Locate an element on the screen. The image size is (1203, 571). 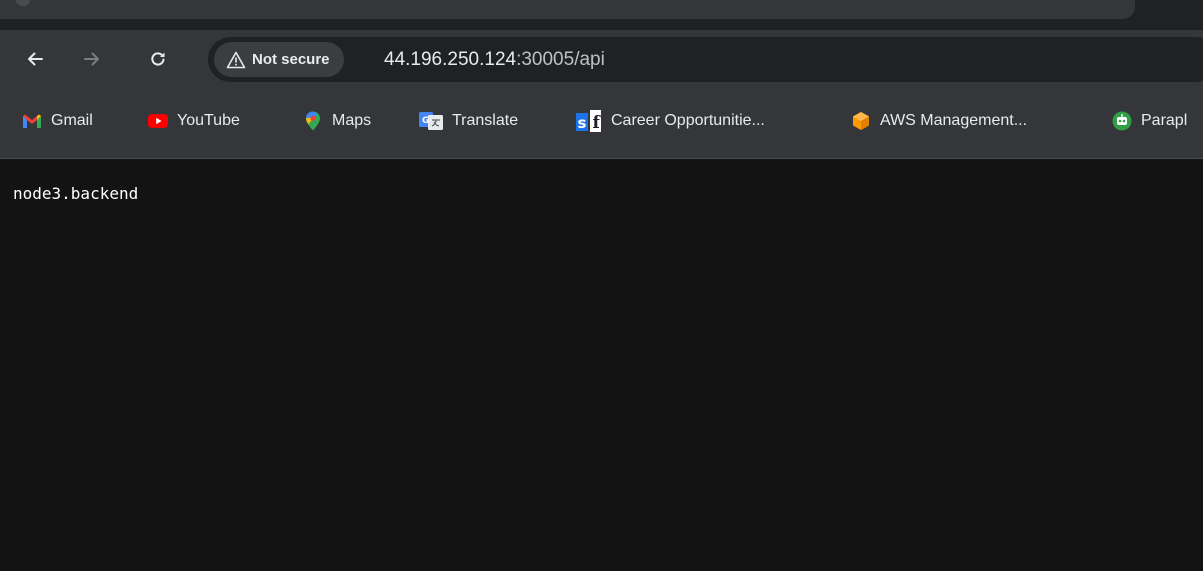
svg-text: G is located at coordinates (425, 121).